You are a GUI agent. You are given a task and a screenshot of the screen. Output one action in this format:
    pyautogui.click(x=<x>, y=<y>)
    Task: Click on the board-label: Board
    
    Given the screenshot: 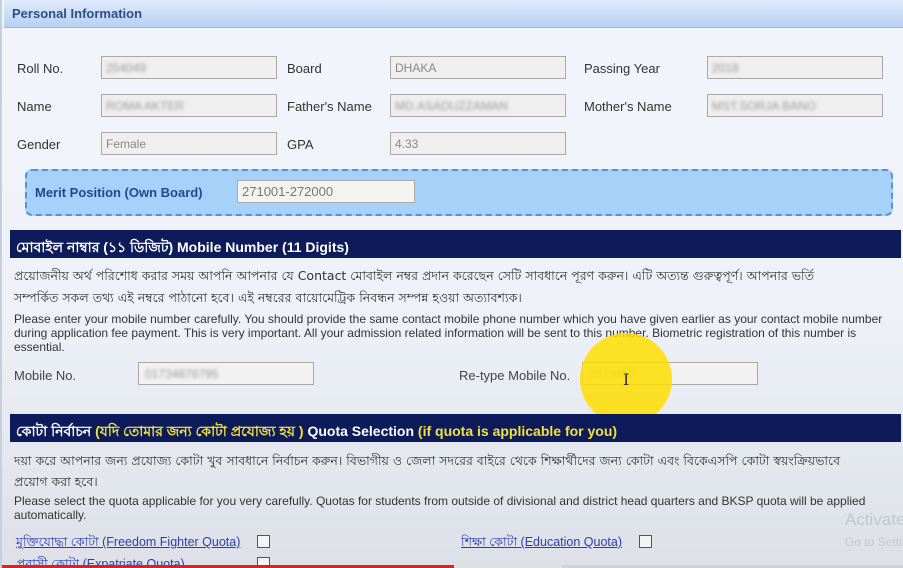 What is the action you would take?
    pyautogui.click(x=304, y=68)
    